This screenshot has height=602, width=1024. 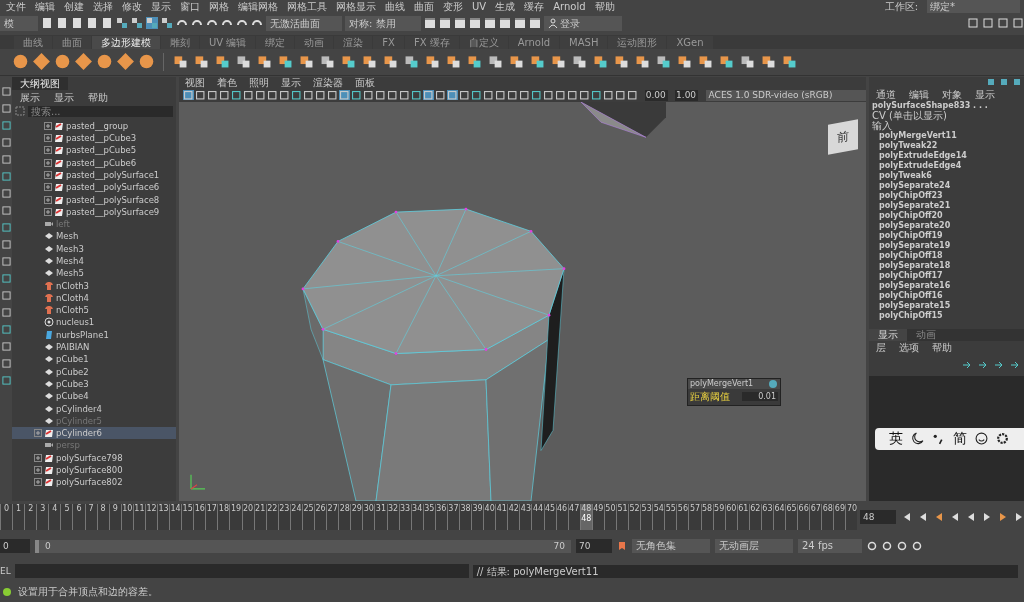 What do you see at coordinates (830, 546) in the screenshot?
I see `fps-dropdown: 24 fps` at bounding box center [830, 546].